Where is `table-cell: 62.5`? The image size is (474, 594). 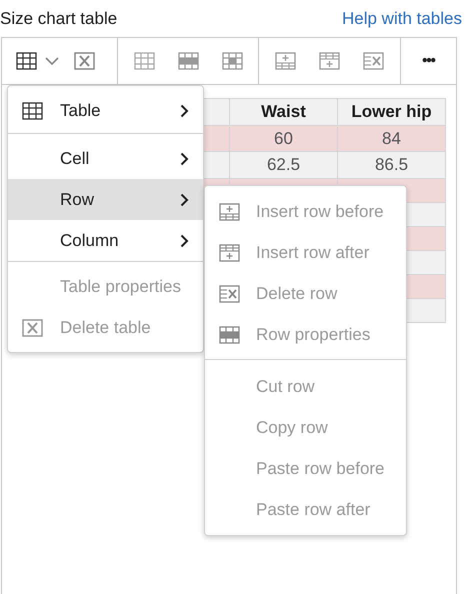 table-cell: 62.5 is located at coordinates (283, 164).